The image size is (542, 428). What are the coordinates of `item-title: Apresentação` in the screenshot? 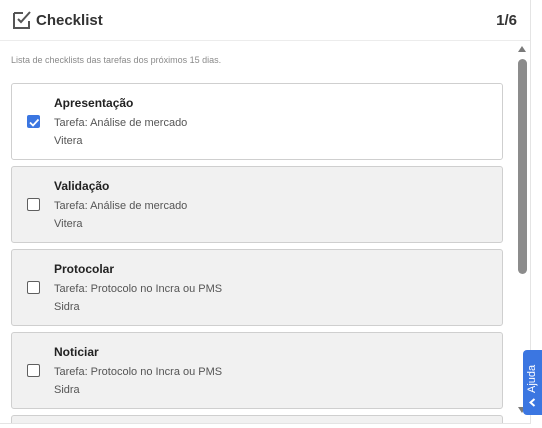 It's located at (94, 103).